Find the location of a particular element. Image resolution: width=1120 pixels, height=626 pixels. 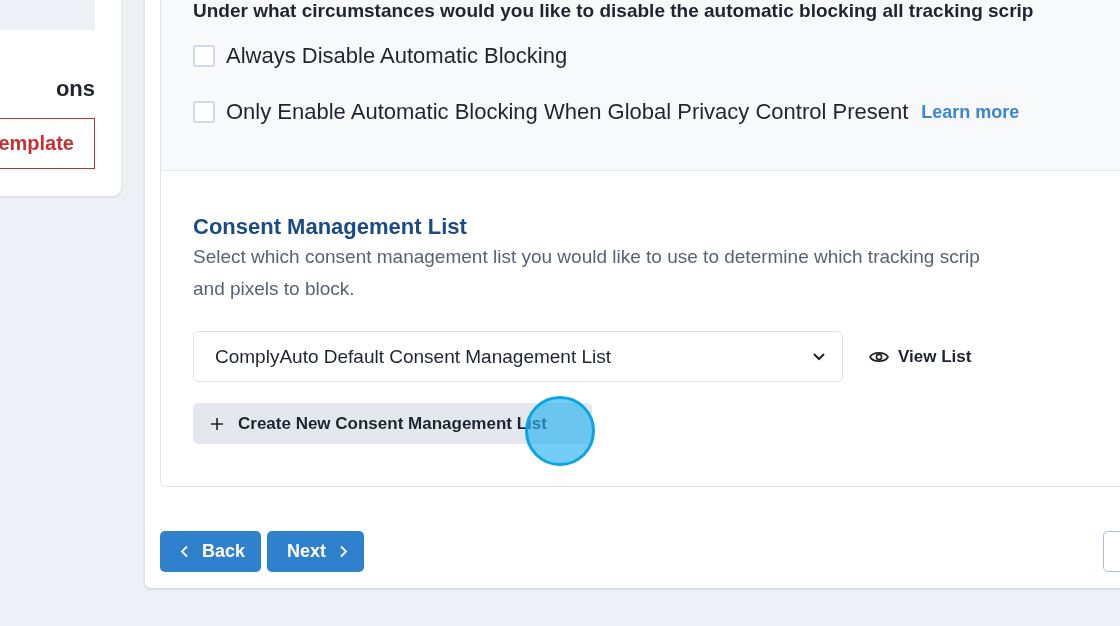

back-button: Back is located at coordinates (211, 551).